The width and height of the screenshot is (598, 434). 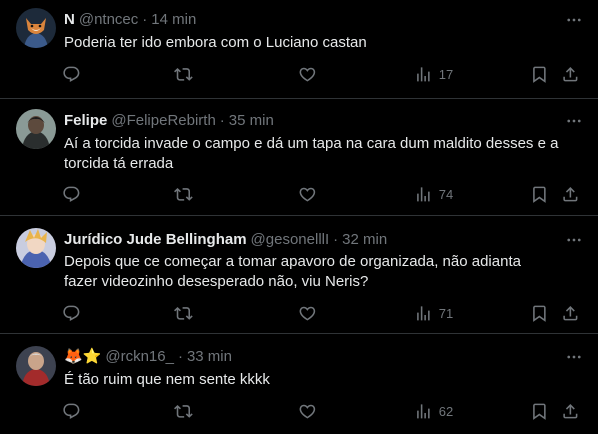 What do you see at coordinates (108, 20) in the screenshot?
I see `user-handle: @ntncec` at bounding box center [108, 20].